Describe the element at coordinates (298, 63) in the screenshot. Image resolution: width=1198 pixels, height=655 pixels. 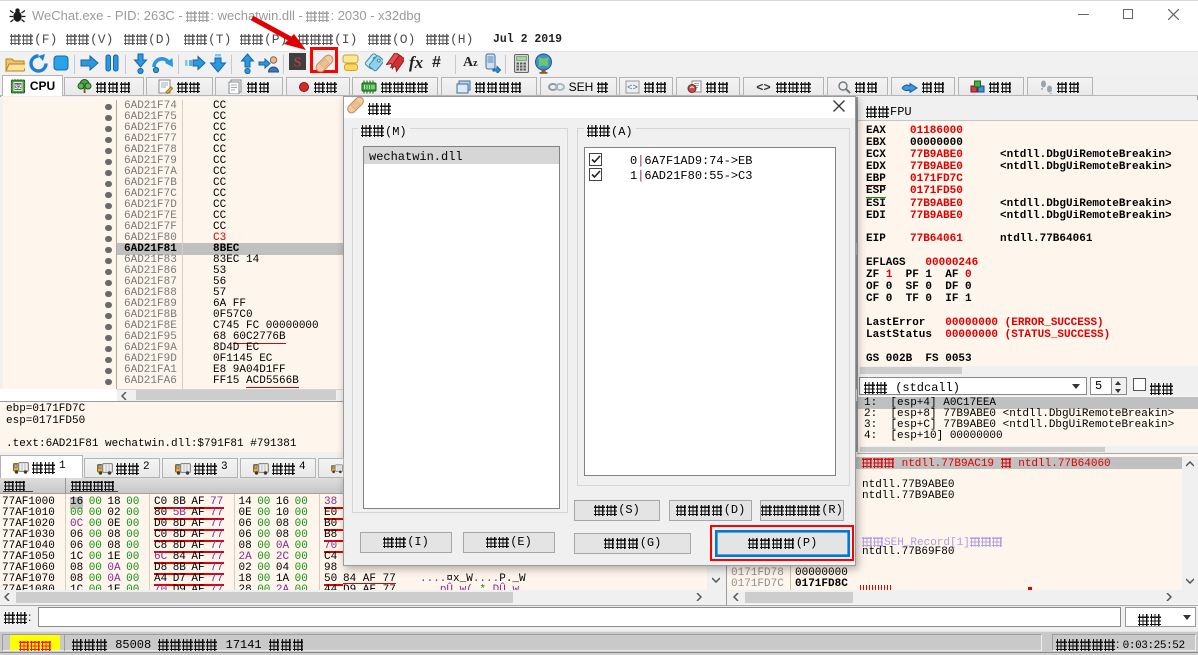
I see `svg-text: S` at that location.